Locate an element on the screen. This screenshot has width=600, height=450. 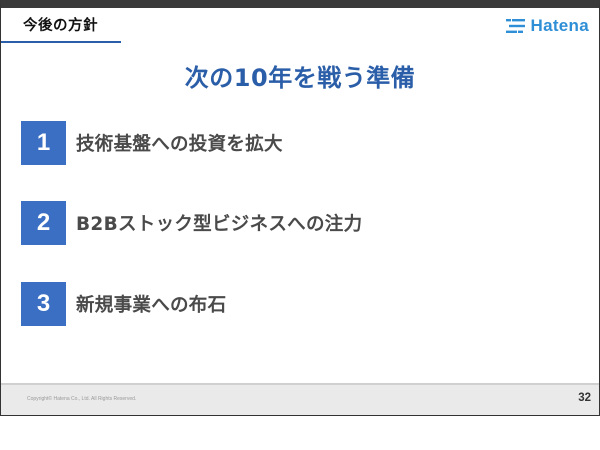
section-underline is located at coordinates (61, 42).